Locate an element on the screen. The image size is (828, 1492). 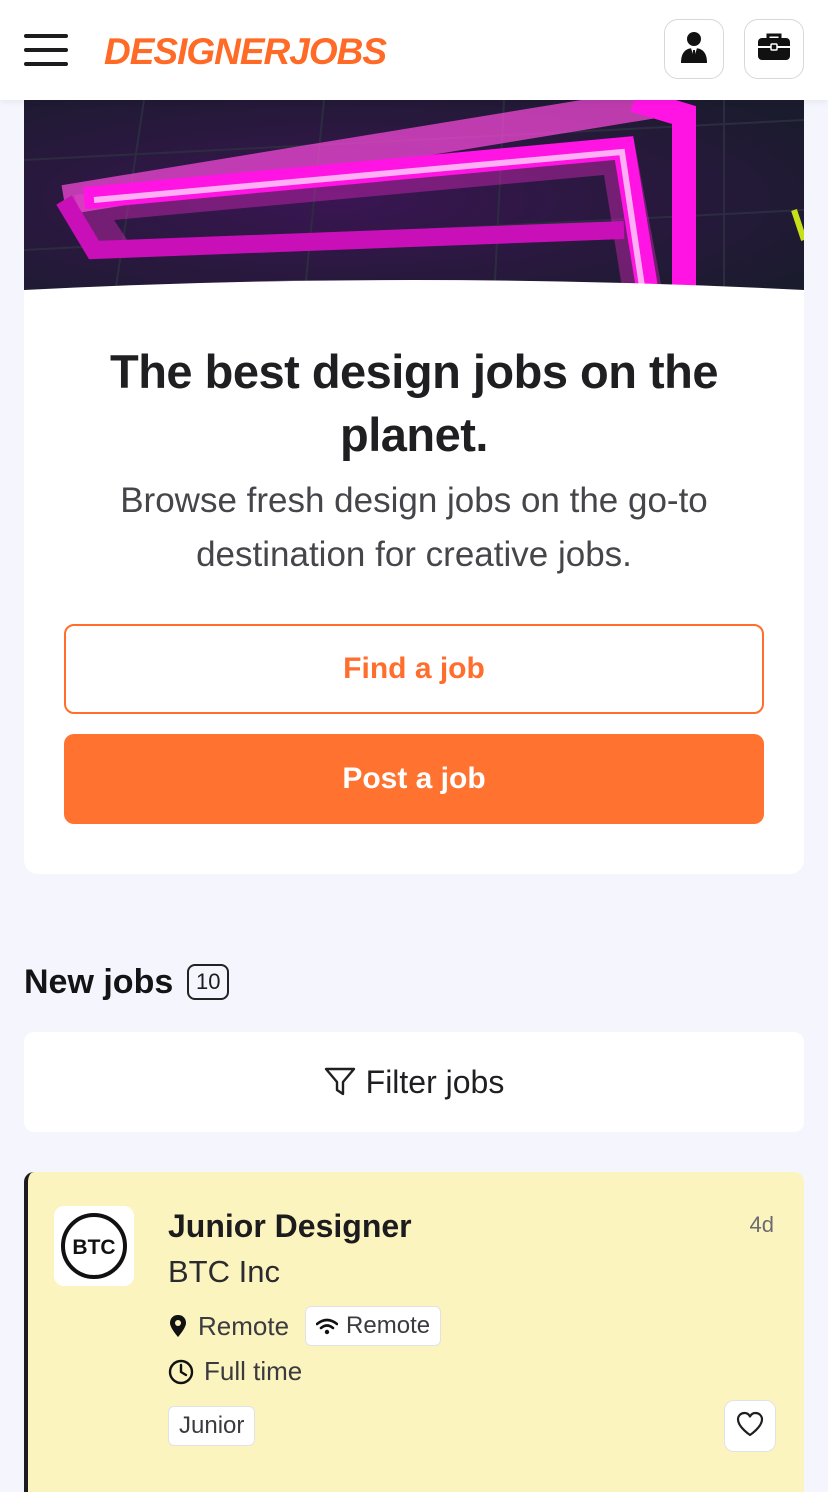
job-title: Junior Designer is located at coordinates (290, 1226).